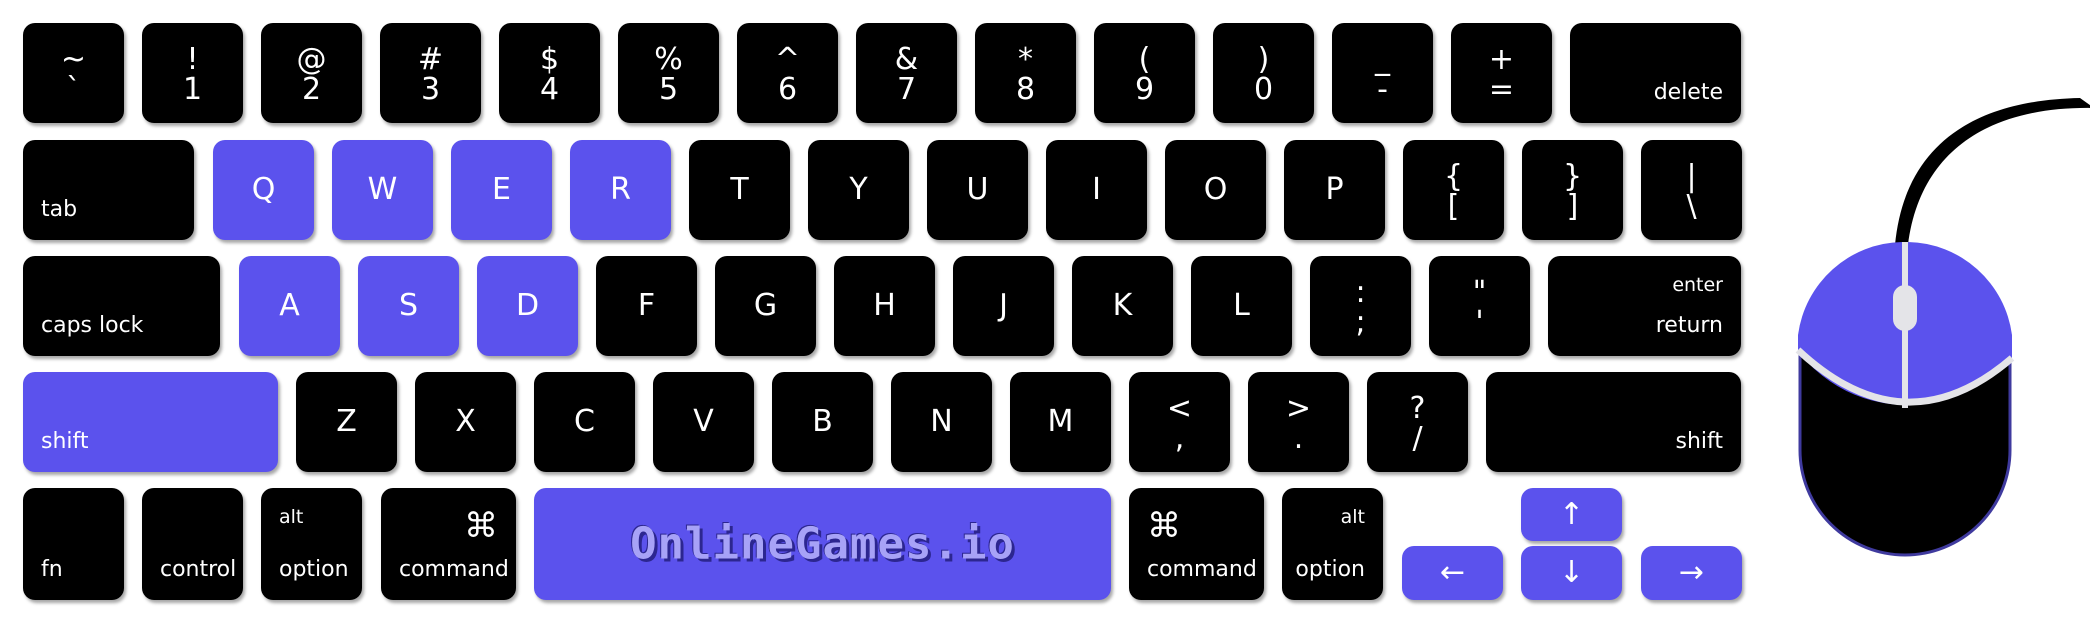 The image size is (2094, 625). What do you see at coordinates (884, 306) in the screenshot?
I see `key-h: H` at bounding box center [884, 306].